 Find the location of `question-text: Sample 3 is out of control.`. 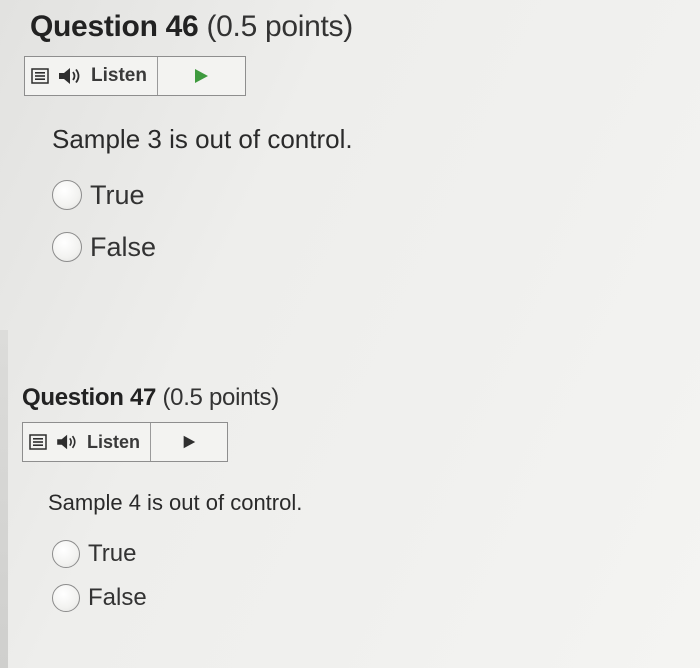

question-text: Sample 3 is out of control. is located at coordinates (202, 139).